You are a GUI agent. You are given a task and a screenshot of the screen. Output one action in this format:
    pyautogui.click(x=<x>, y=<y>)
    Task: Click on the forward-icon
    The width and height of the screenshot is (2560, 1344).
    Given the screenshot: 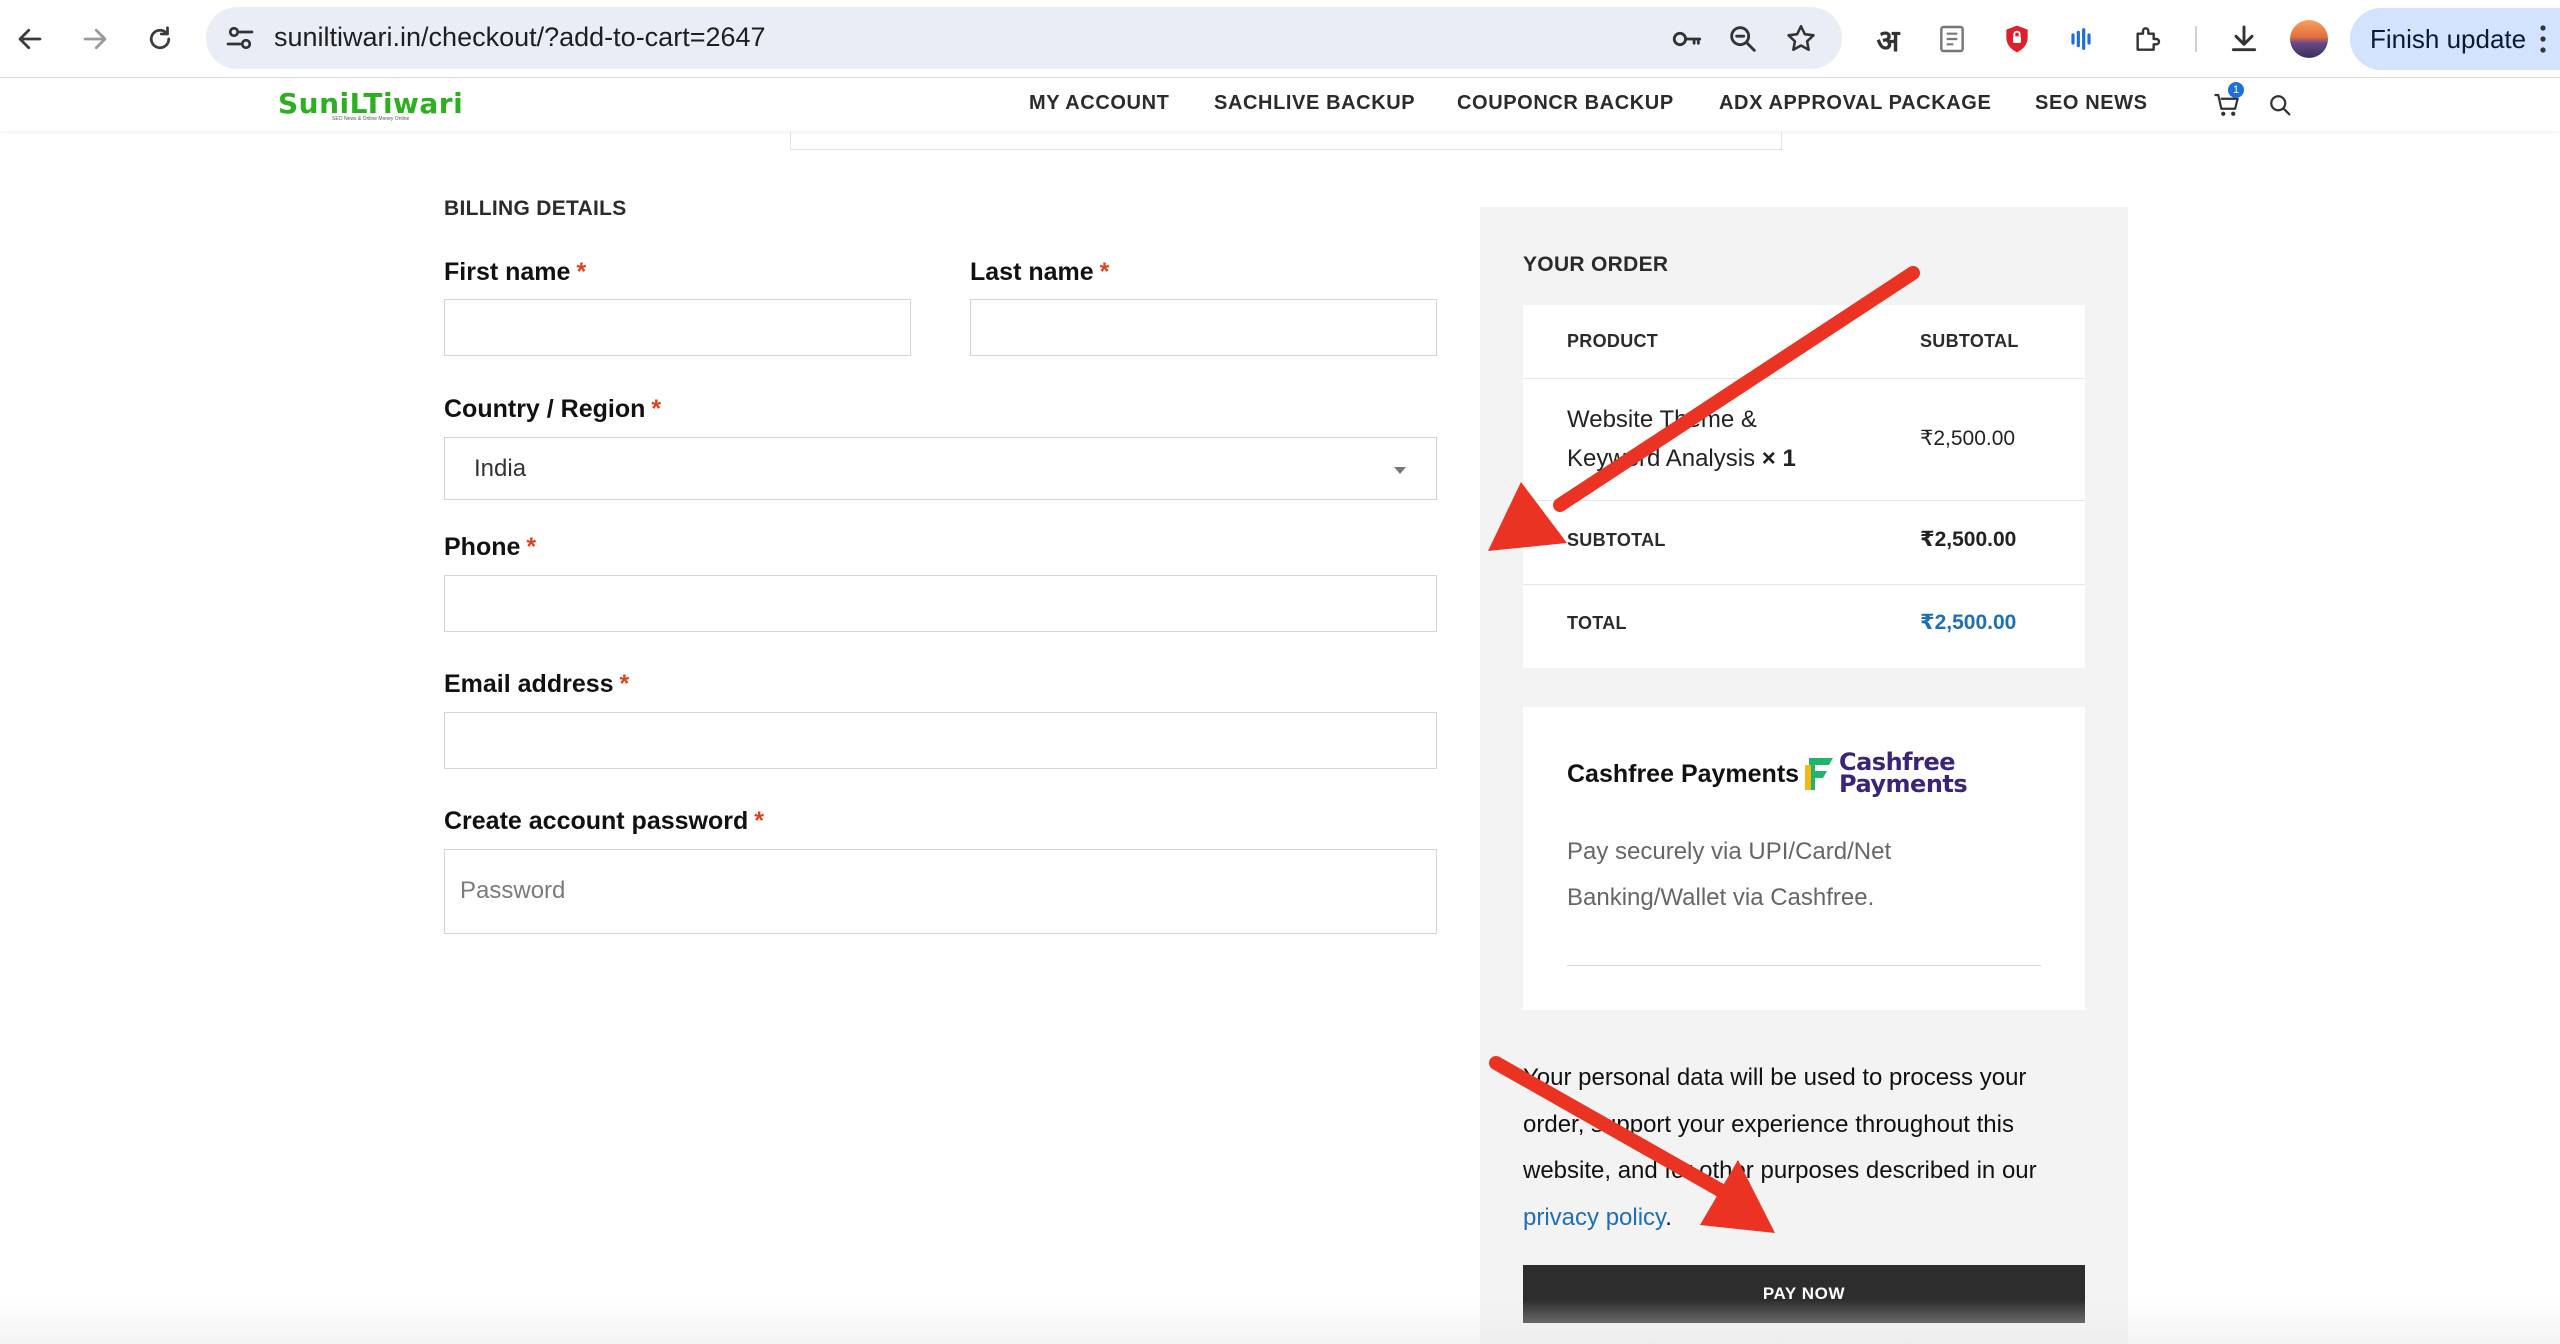 What is the action you would take?
    pyautogui.click(x=95, y=39)
    